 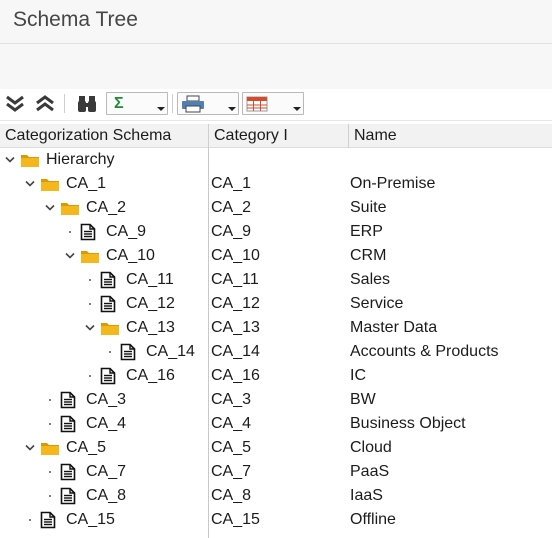 I want to click on column-header-category: Category I, so click(x=278, y=136).